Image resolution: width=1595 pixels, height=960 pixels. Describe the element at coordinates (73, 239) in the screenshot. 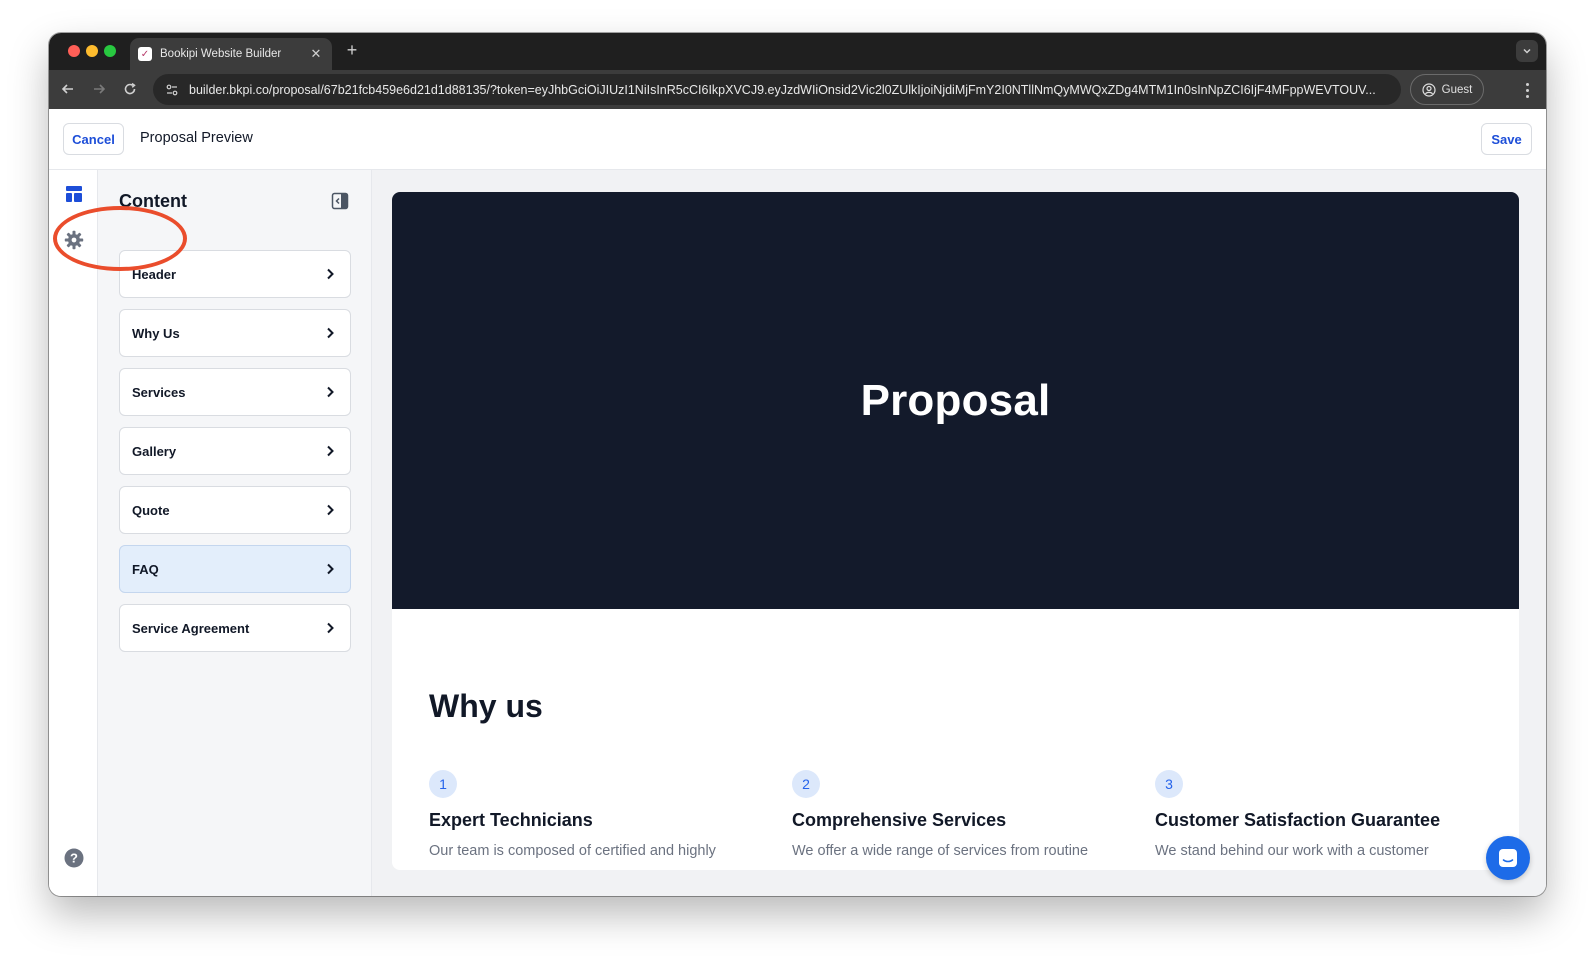

I see `gear-icon` at that location.